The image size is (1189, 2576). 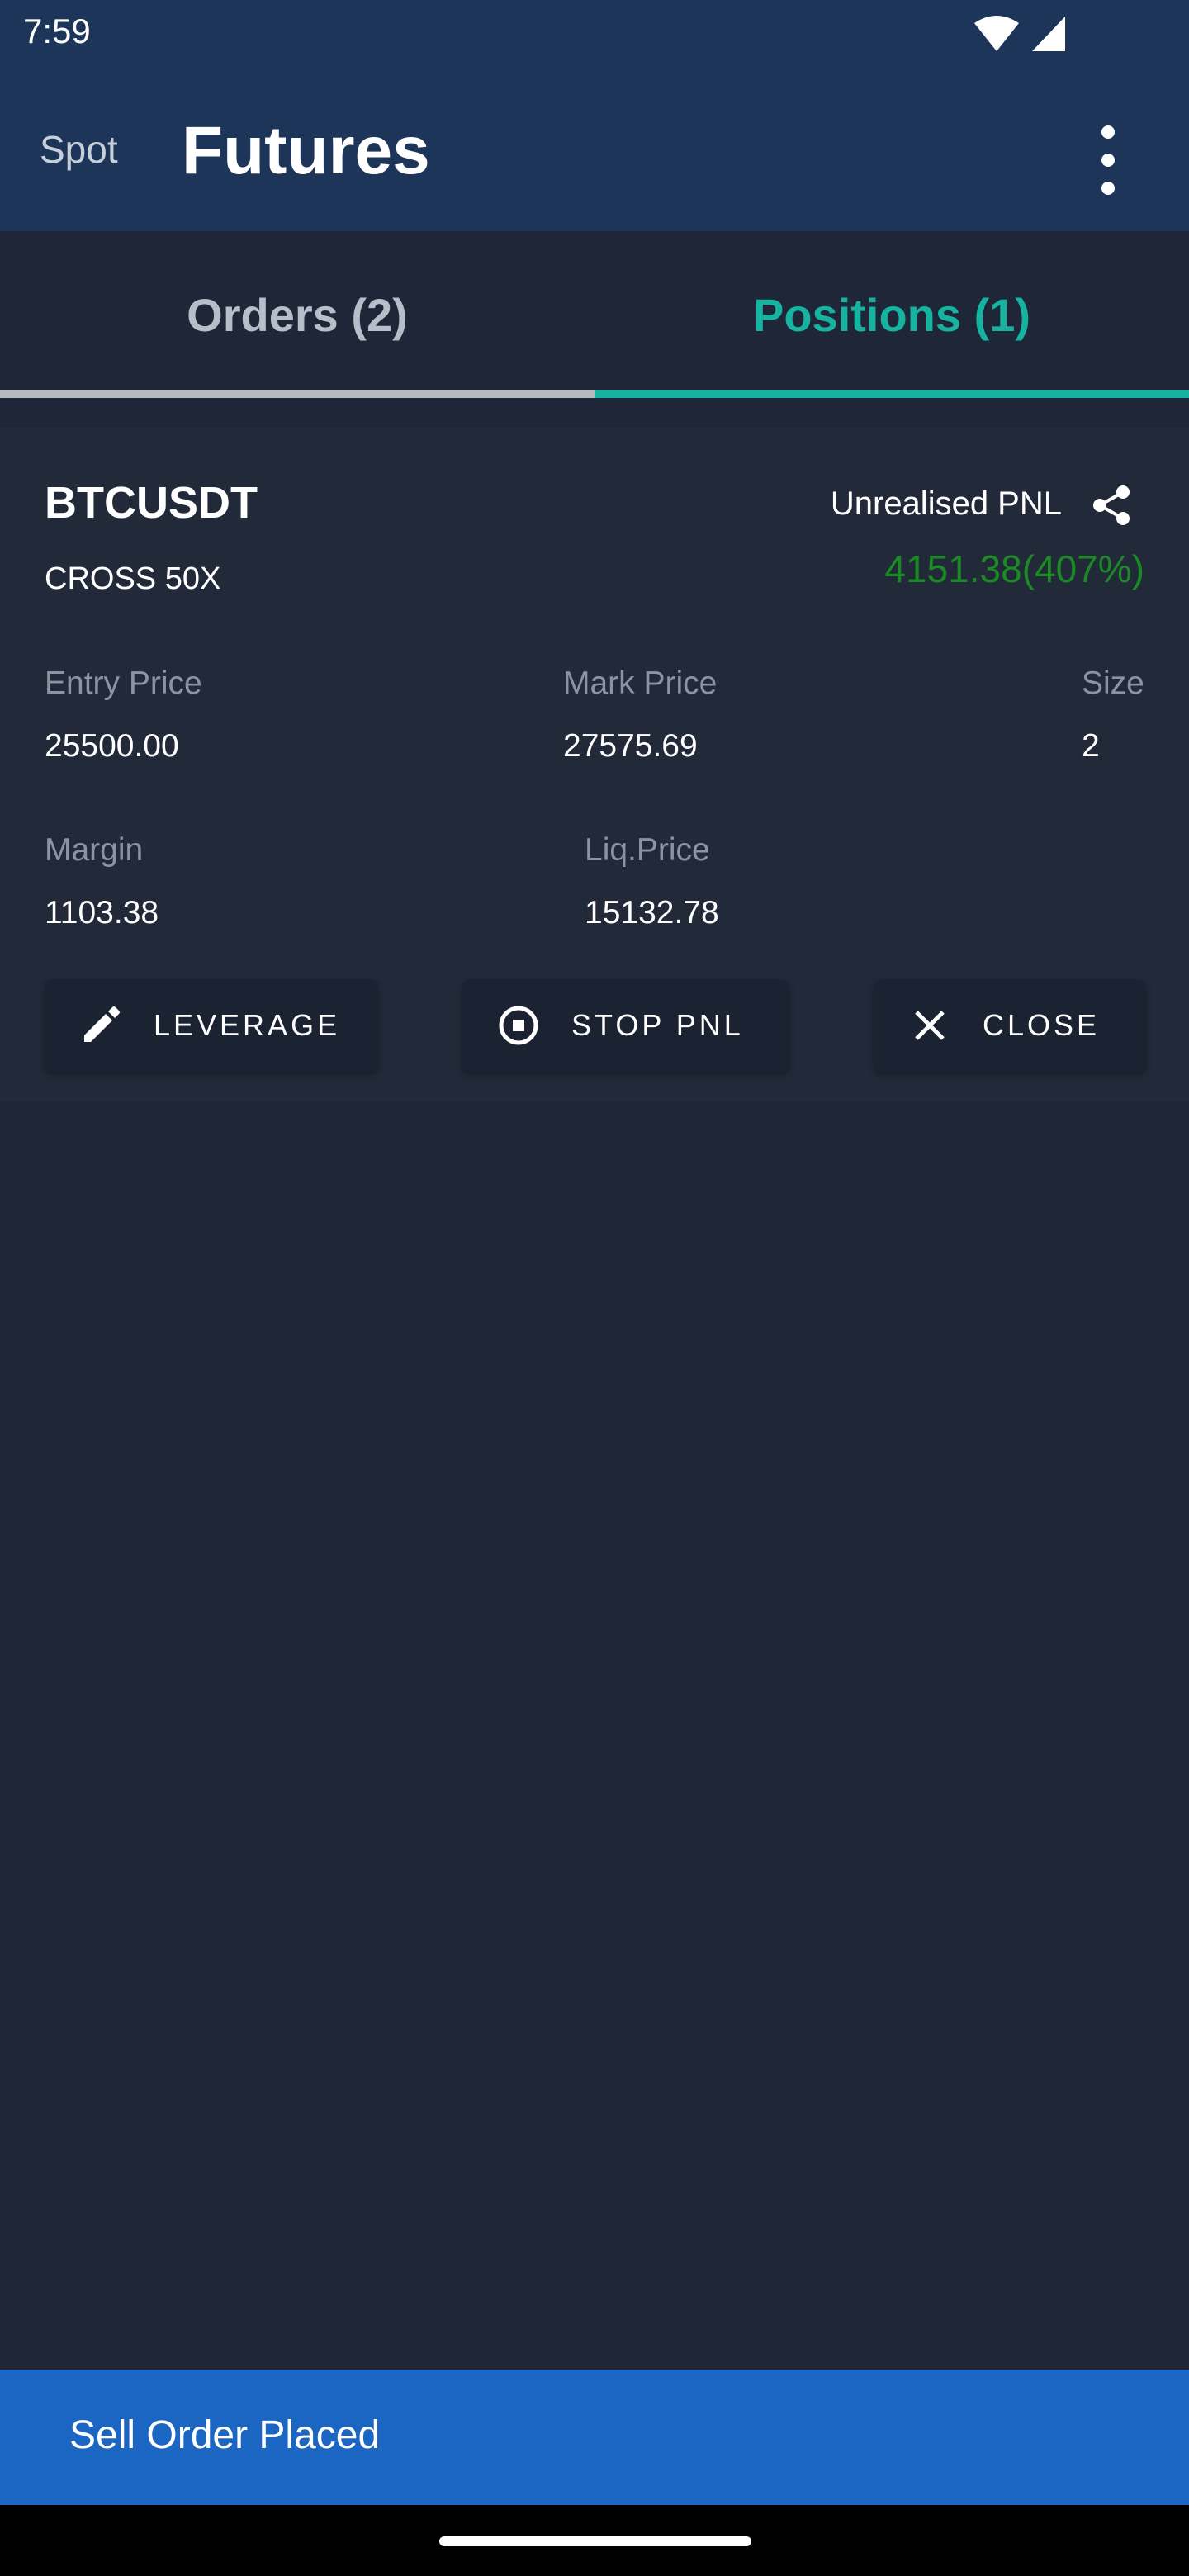 What do you see at coordinates (1113, 683) in the screenshot?
I see `size-label: Size` at bounding box center [1113, 683].